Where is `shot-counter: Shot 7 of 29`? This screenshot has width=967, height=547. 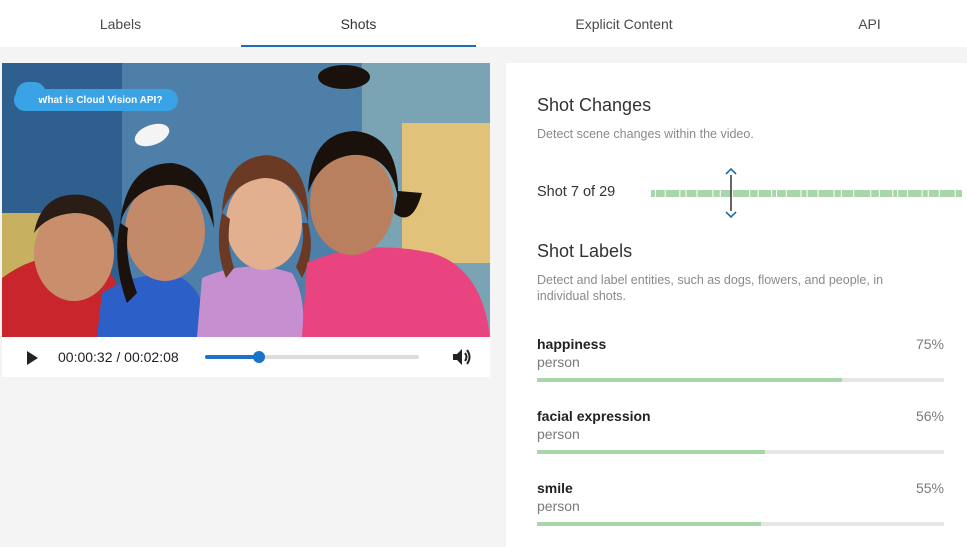 shot-counter: Shot 7 of 29 is located at coordinates (576, 192).